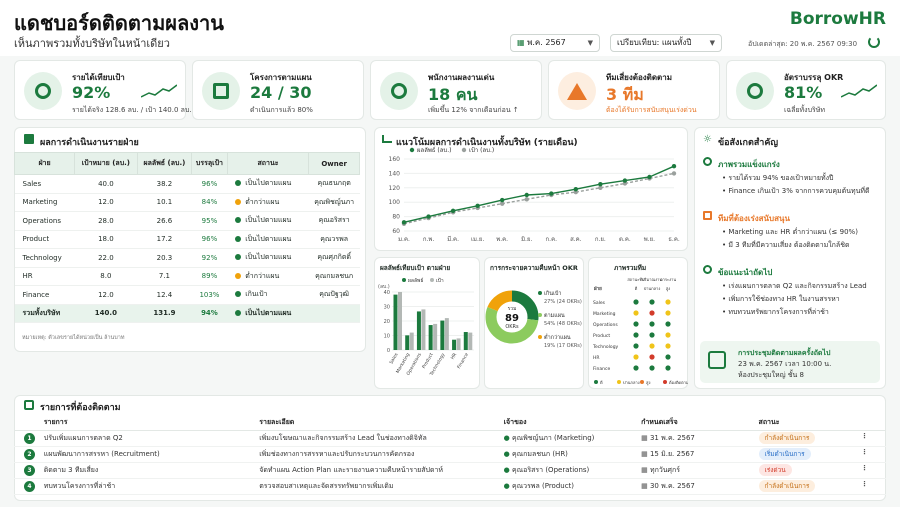  I want to click on dept-name: Finance, so click(44, 295).